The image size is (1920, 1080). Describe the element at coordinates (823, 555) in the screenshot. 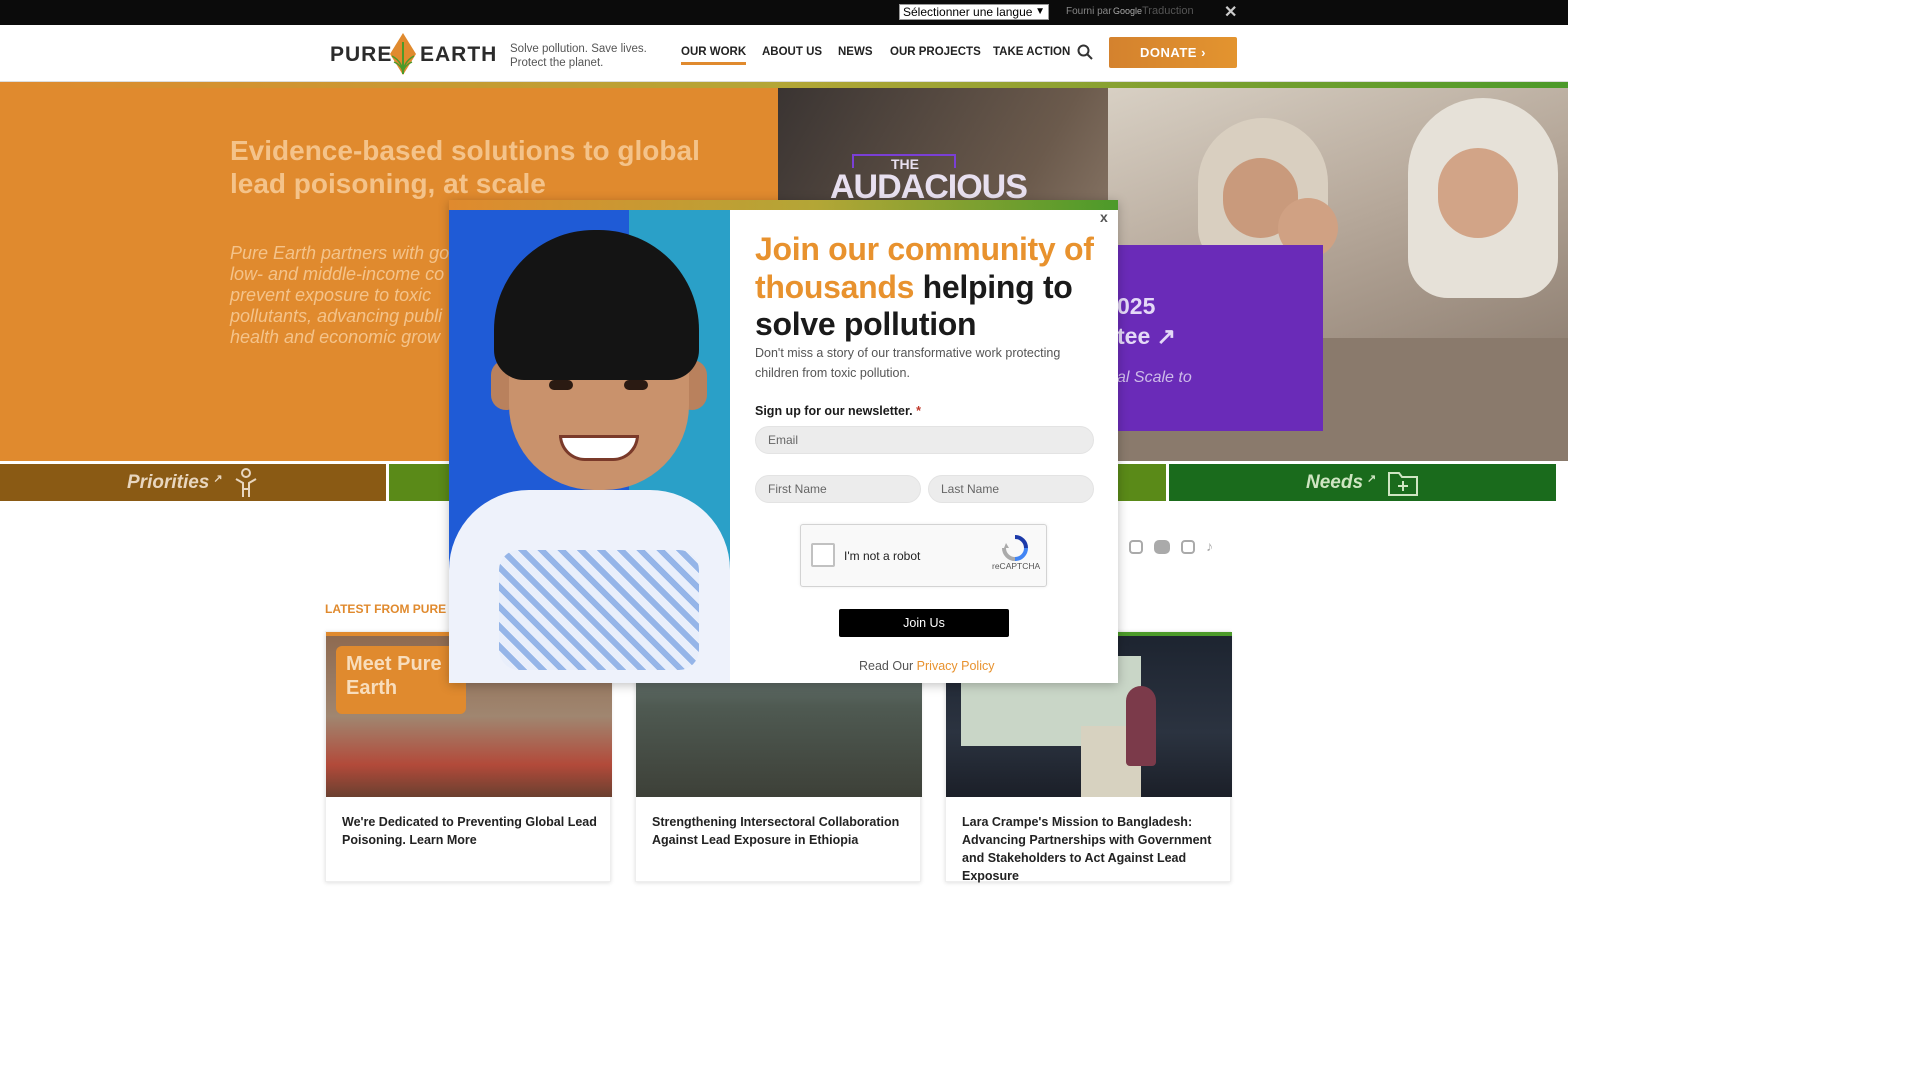

I see `recaptcha-checkbox` at that location.